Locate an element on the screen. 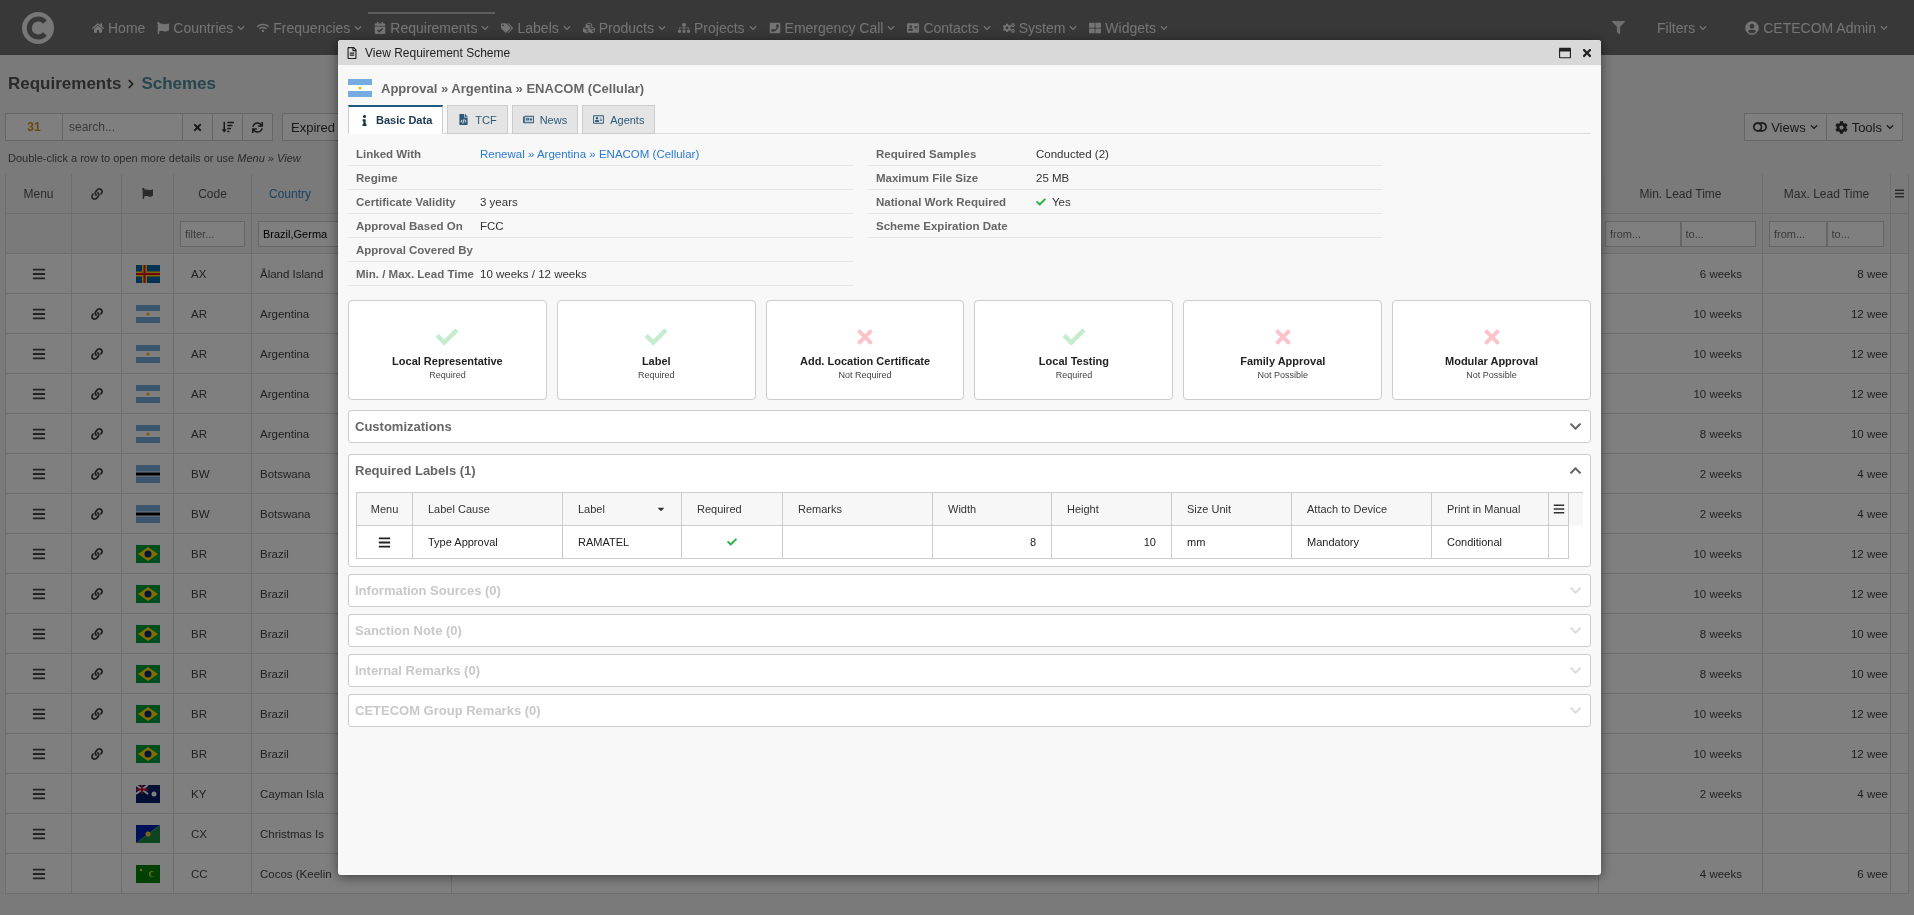  field-label: Approval Based On is located at coordinates (410, 225).